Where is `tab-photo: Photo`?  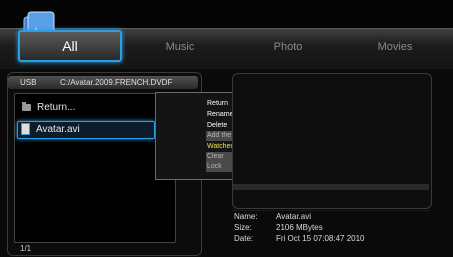
tab-photo: Photo is located at coordinates (288, 47).